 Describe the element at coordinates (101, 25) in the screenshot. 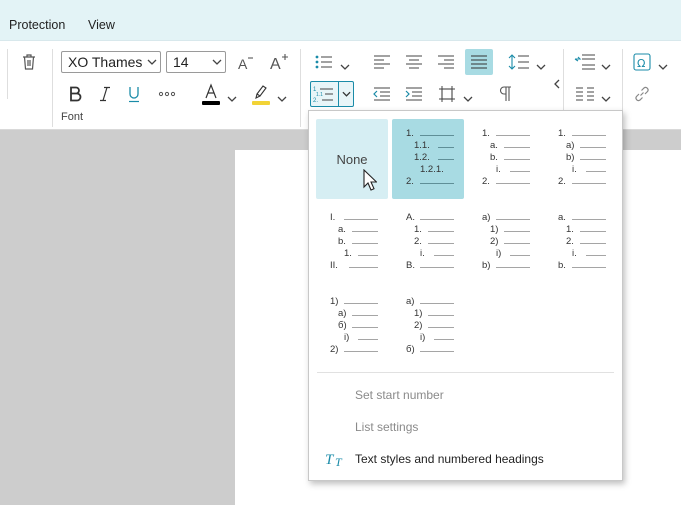

I see `tab-view: View` at that location.